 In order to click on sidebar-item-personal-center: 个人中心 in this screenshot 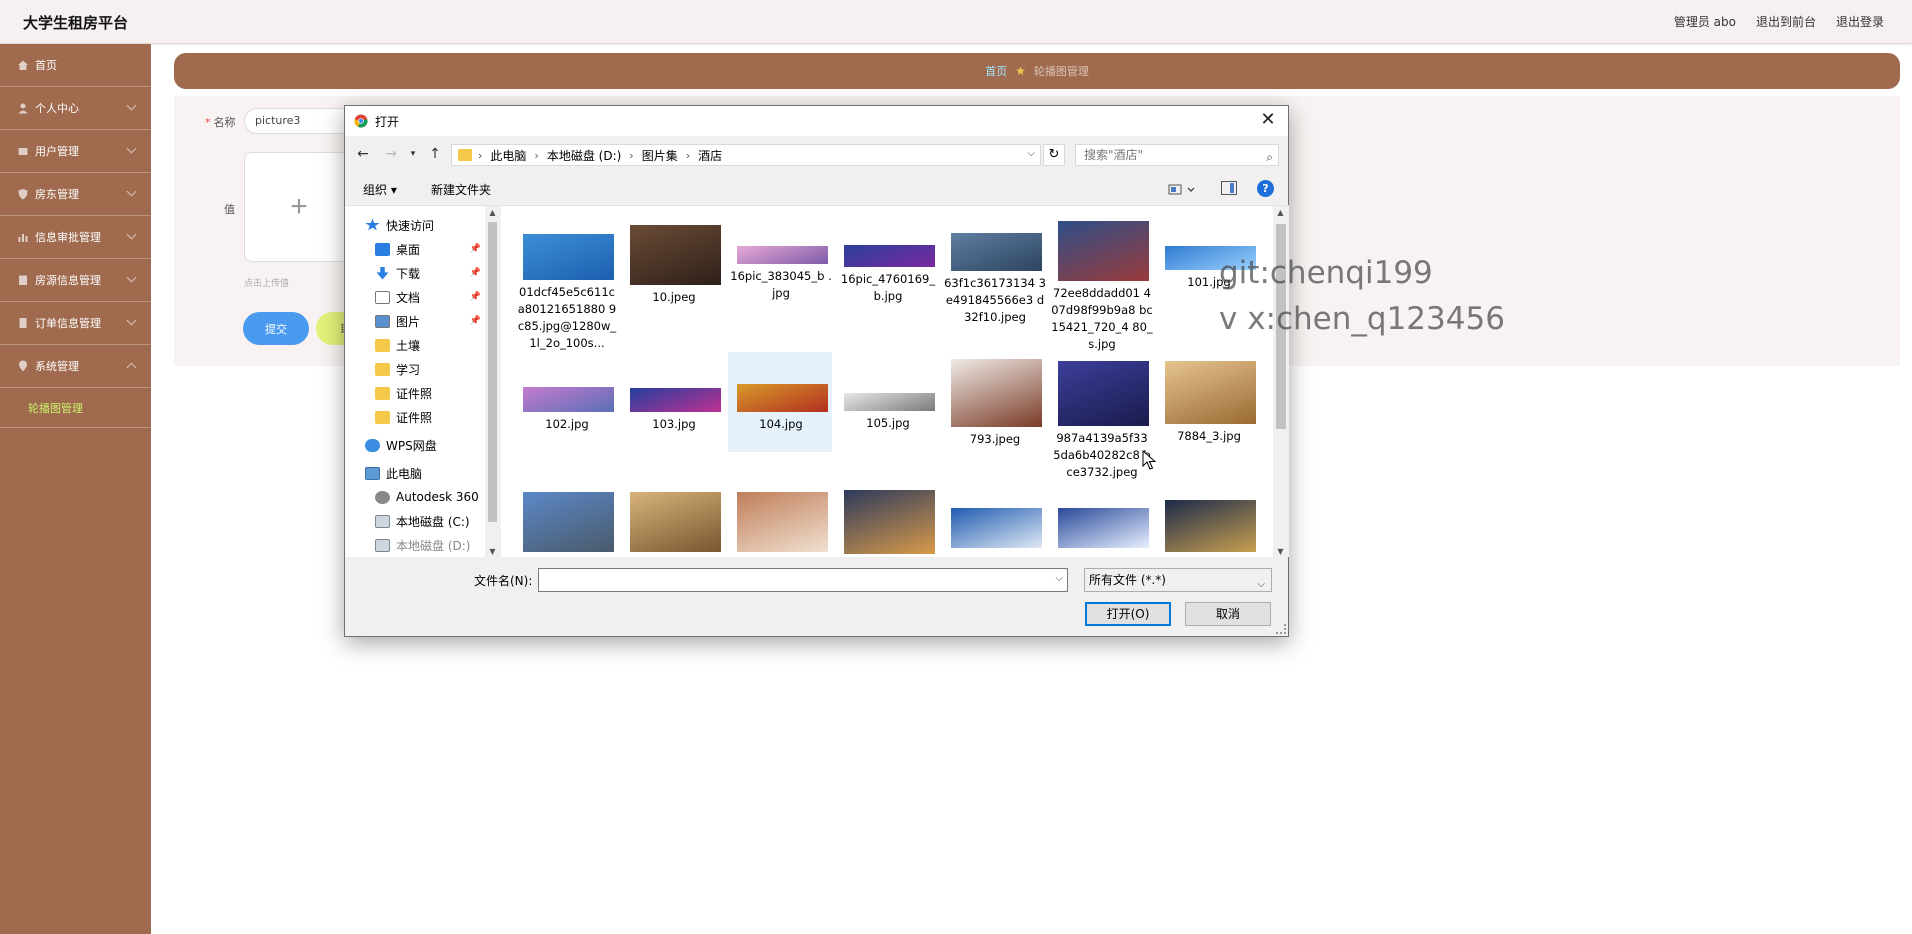, I will do `click(75, 108)`.